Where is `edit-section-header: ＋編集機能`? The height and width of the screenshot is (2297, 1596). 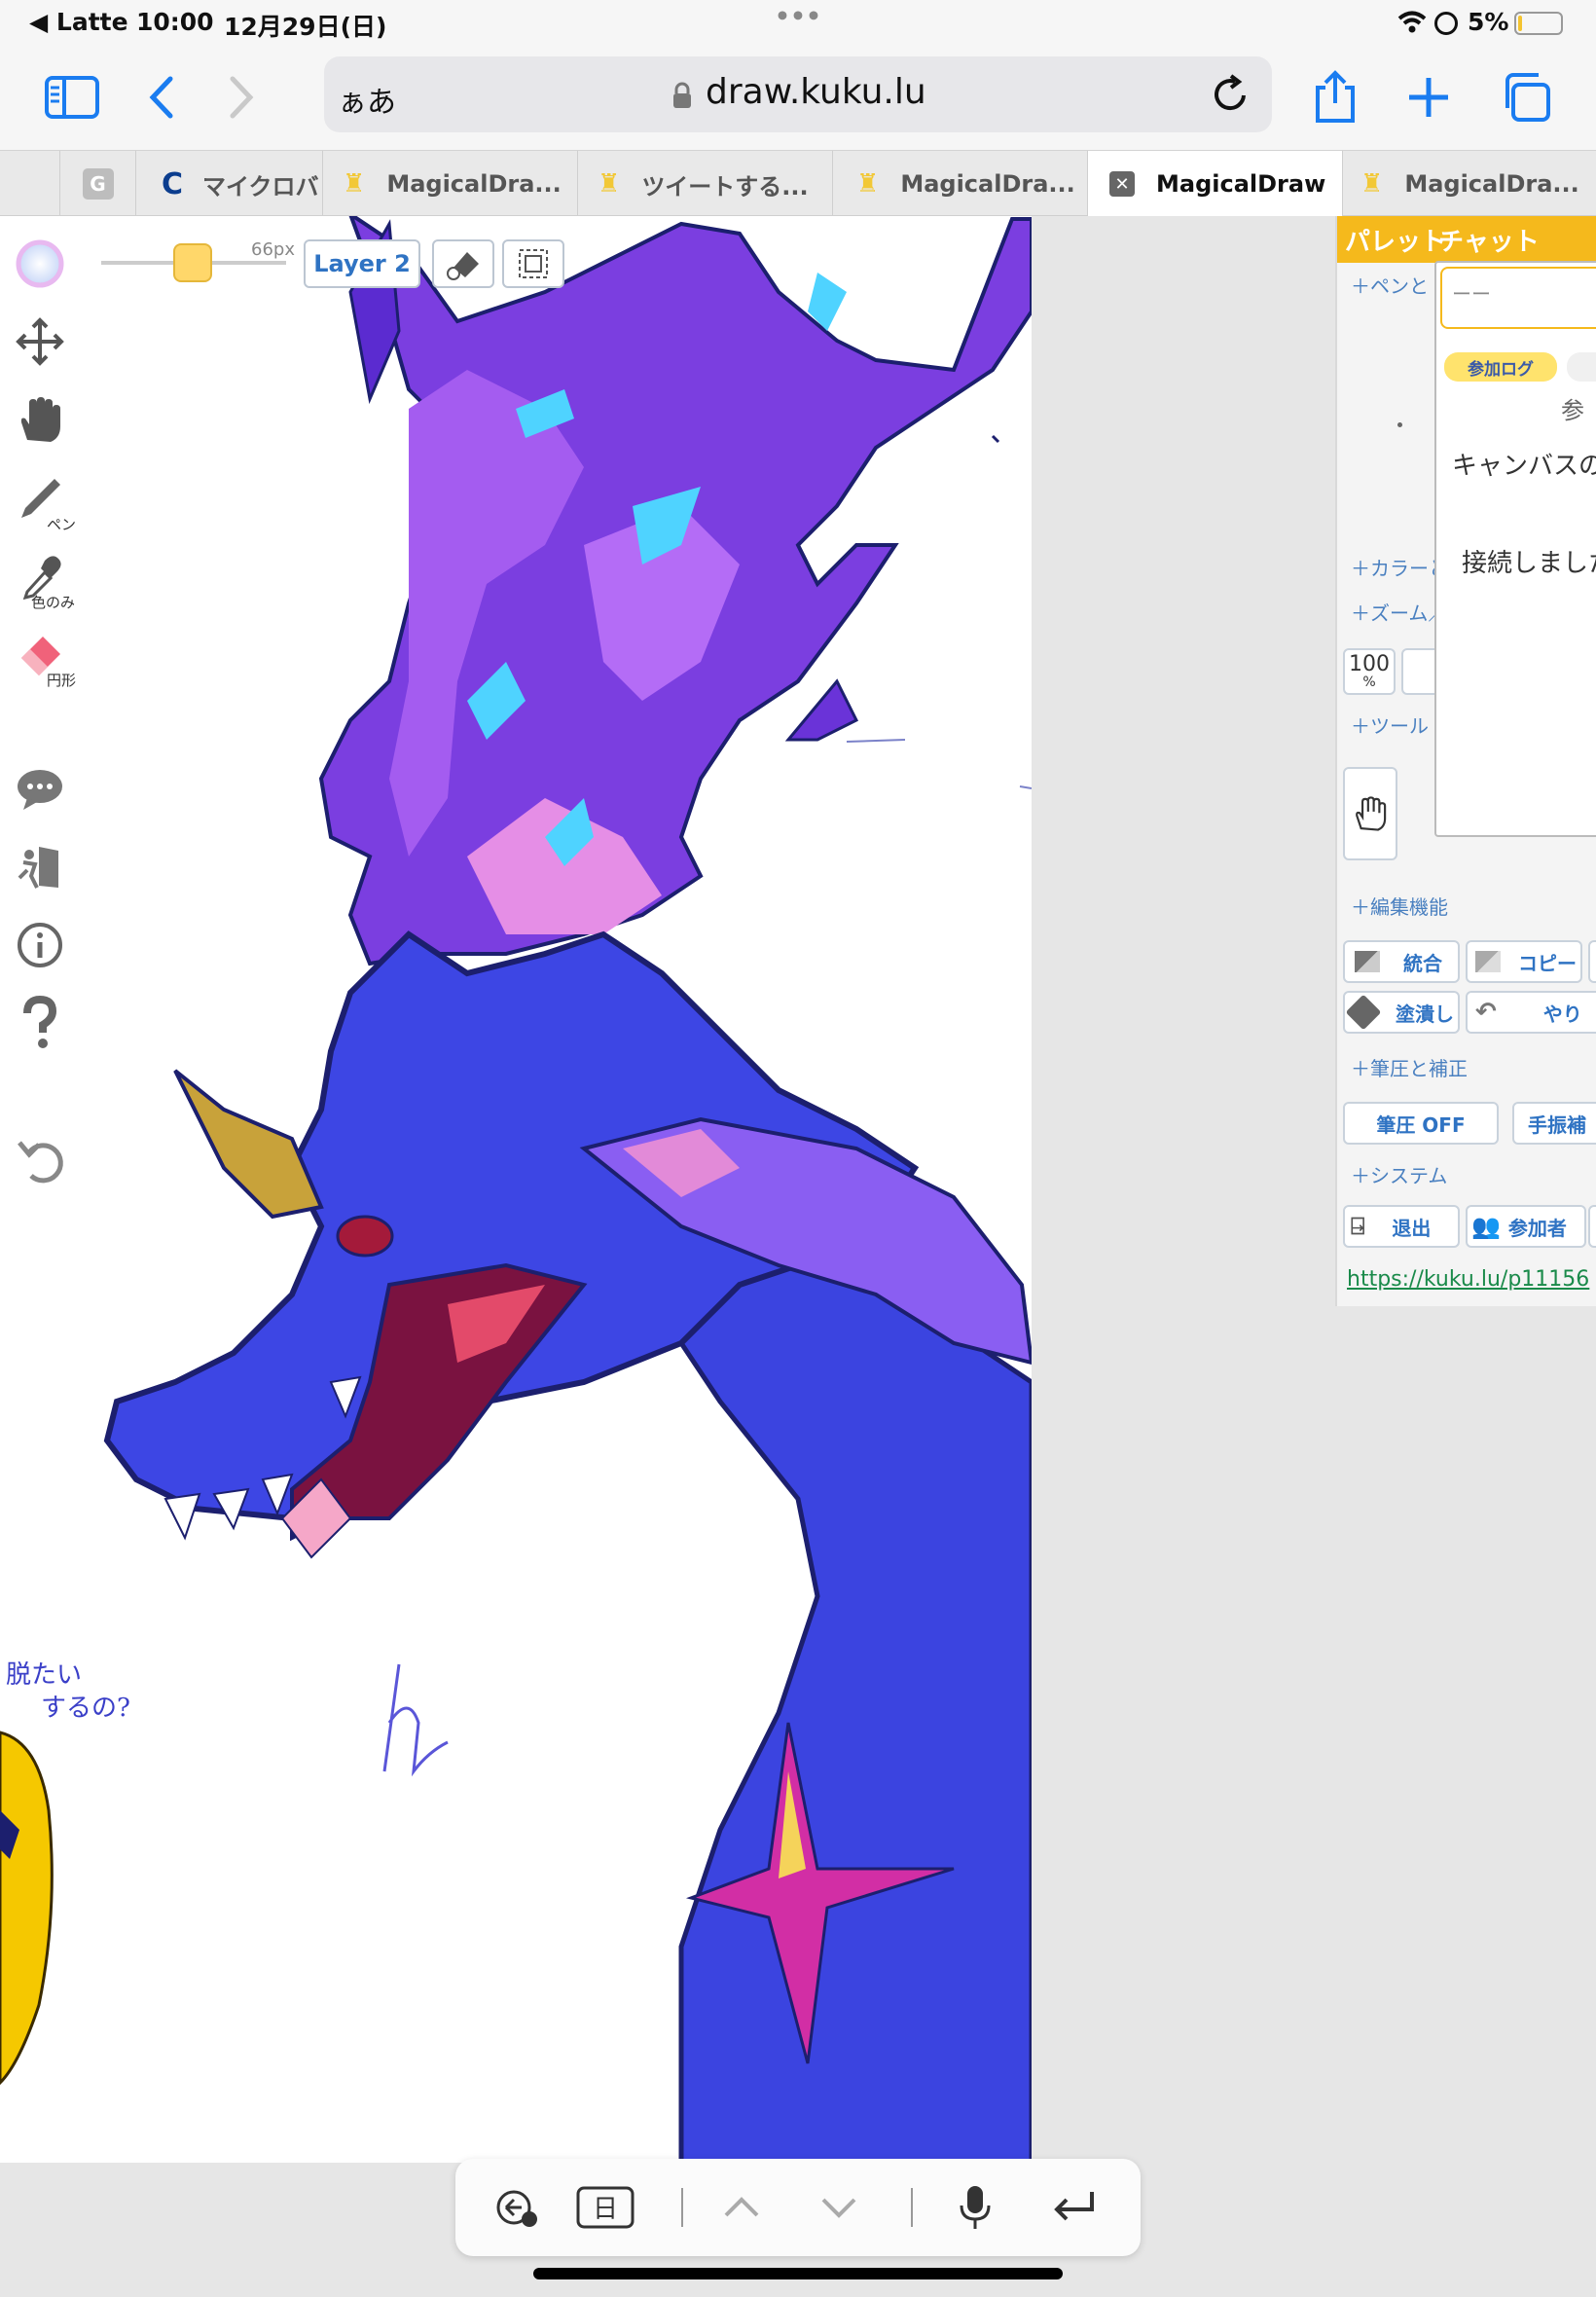 edit-section-header: ＋編集機能 is located at coordinates (1400, 906).